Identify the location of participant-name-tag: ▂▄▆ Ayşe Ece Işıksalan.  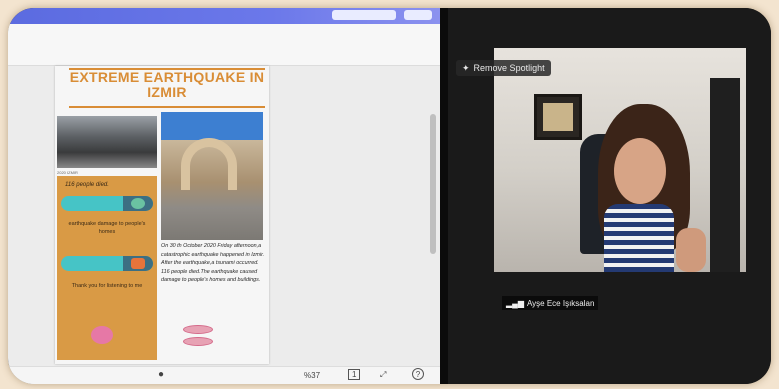
(550, 303).